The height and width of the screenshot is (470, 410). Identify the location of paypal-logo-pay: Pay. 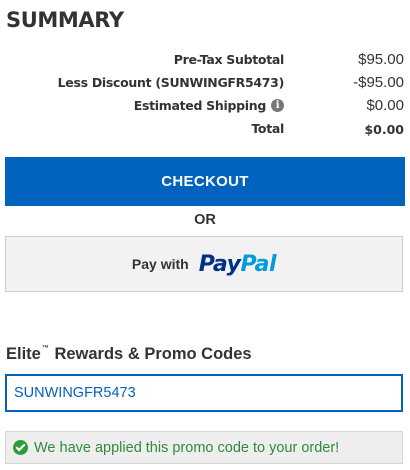
(219, 264).